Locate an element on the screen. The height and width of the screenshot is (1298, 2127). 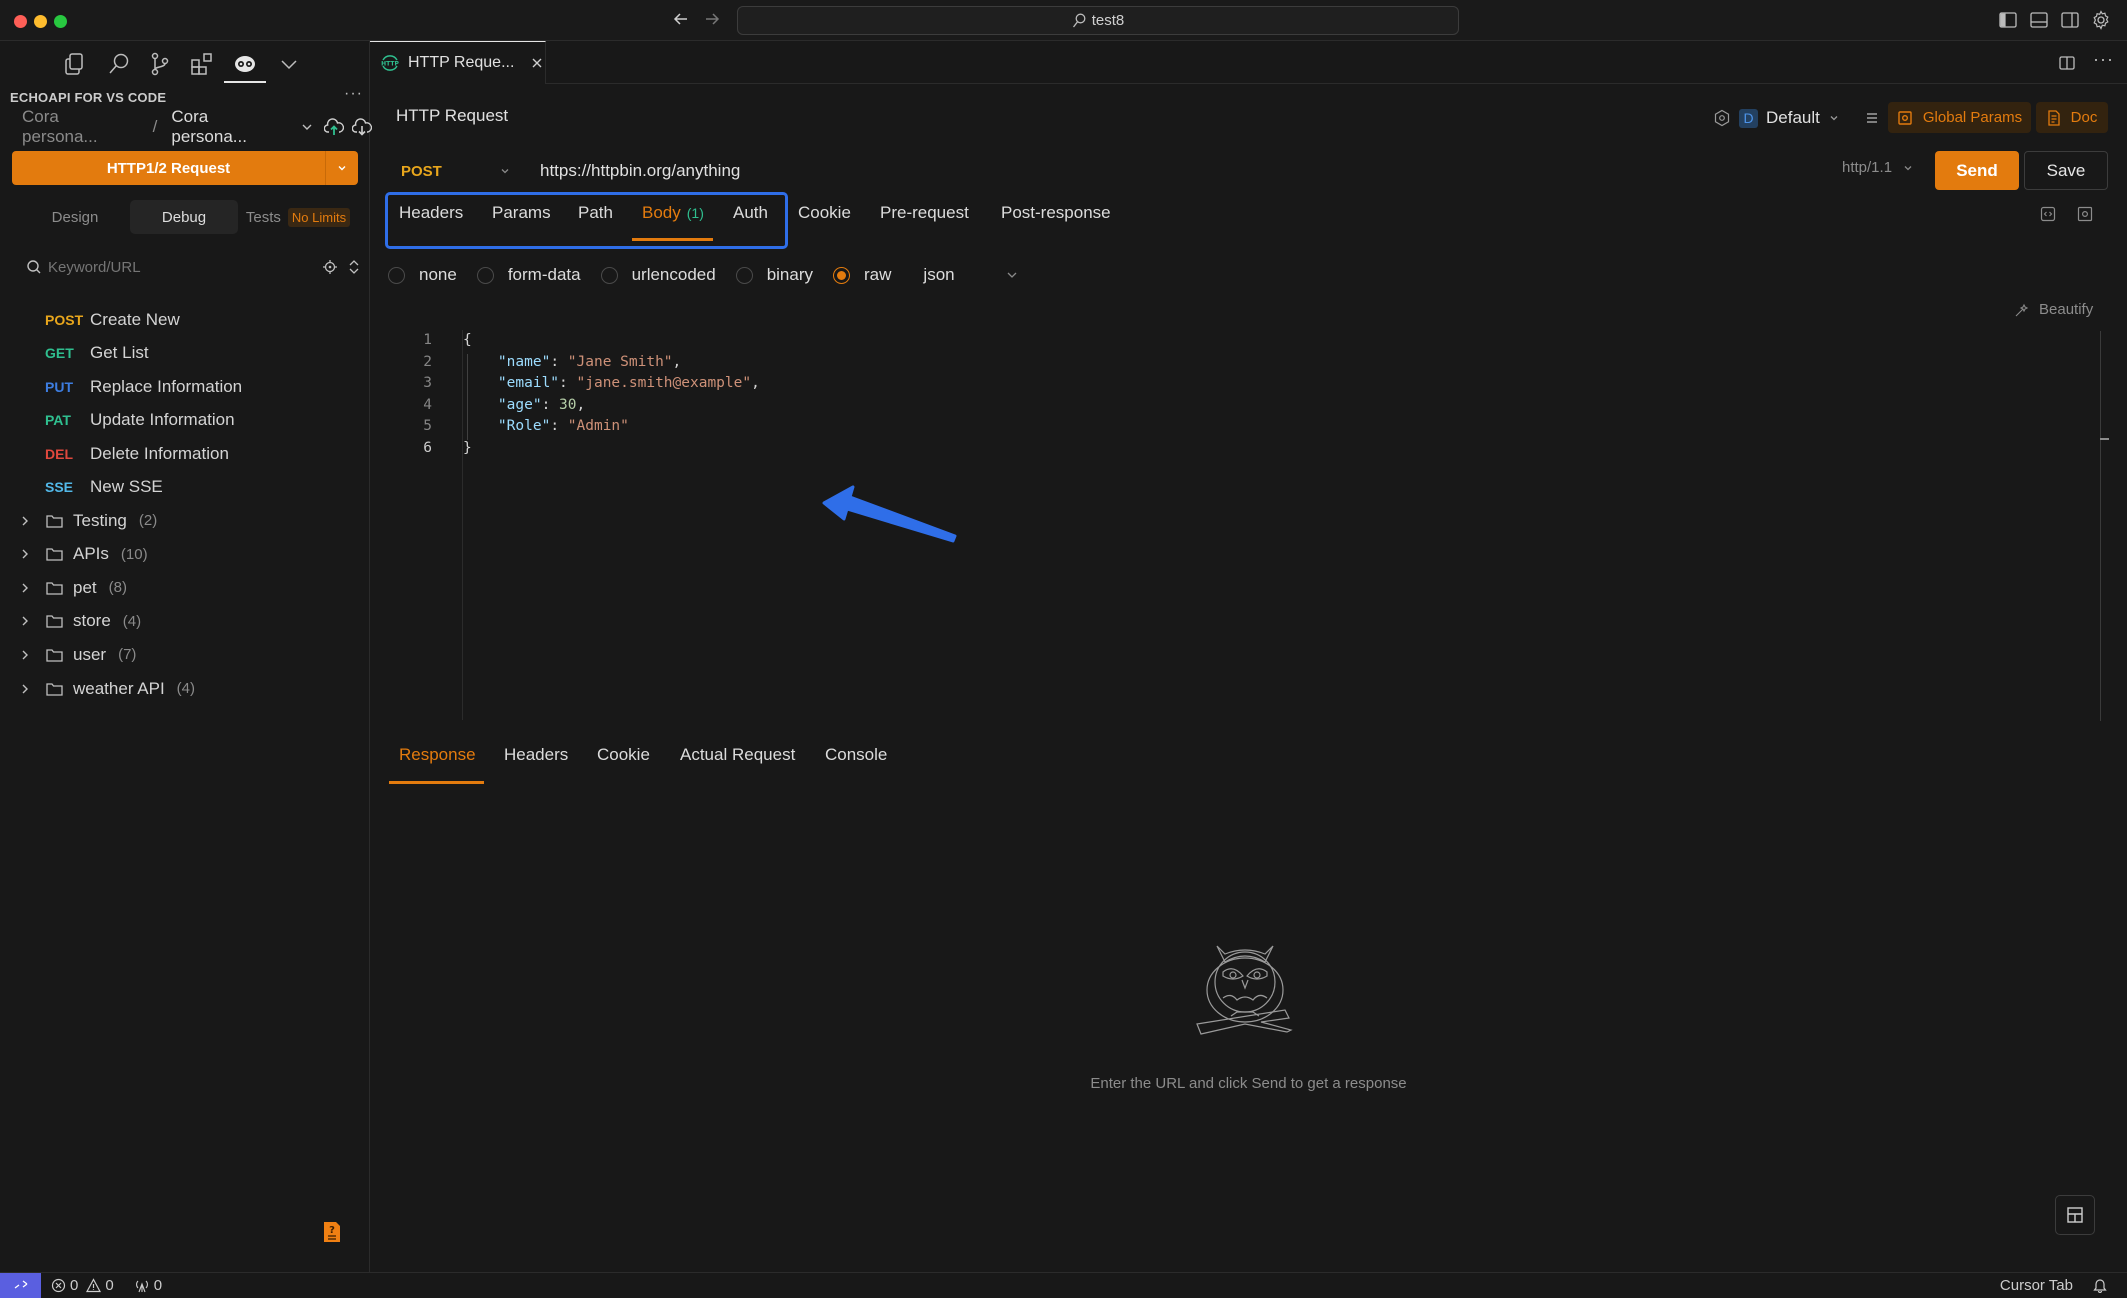
split-editor-icon is located at coordinates (2067, 63).